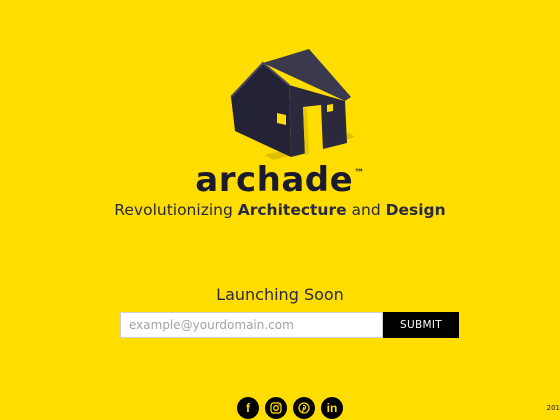 The width and height of the screenshot is (560, 420). What do you see at coordinates (421, 325) in the screenshot?
I see `submit-button: SUBMIT` at bounding box center [421, 325].